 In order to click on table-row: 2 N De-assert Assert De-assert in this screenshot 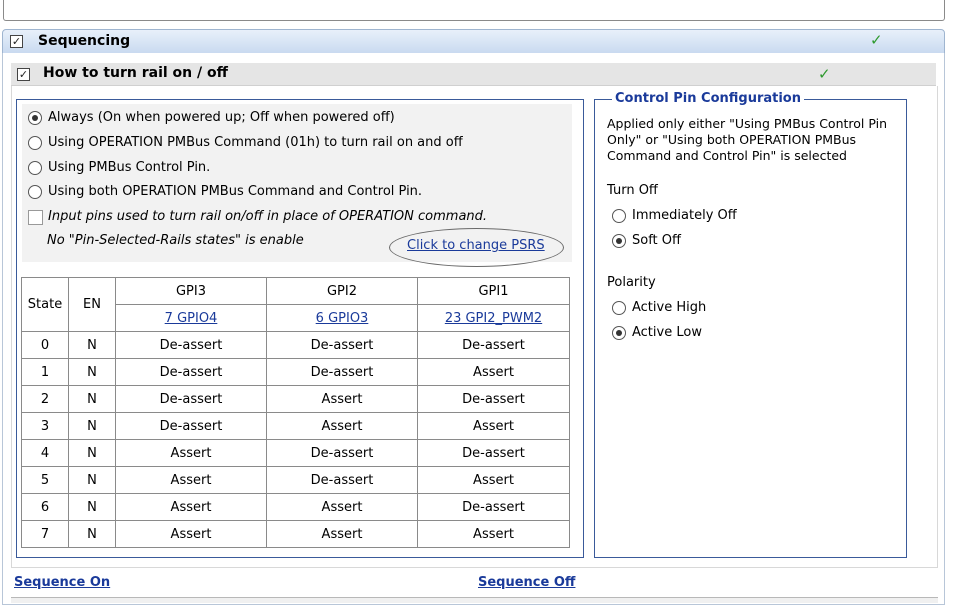, I will do `click(295, 399)`.